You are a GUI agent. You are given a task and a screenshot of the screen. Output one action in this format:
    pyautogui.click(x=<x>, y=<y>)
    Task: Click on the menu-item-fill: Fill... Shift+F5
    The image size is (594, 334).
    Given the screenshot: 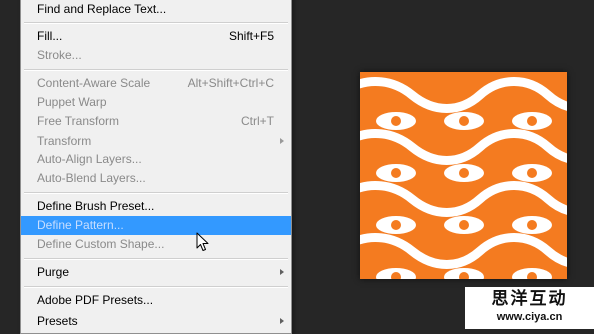 What is the action you would take?
    pyautogui.click(x=156, y=36)
    